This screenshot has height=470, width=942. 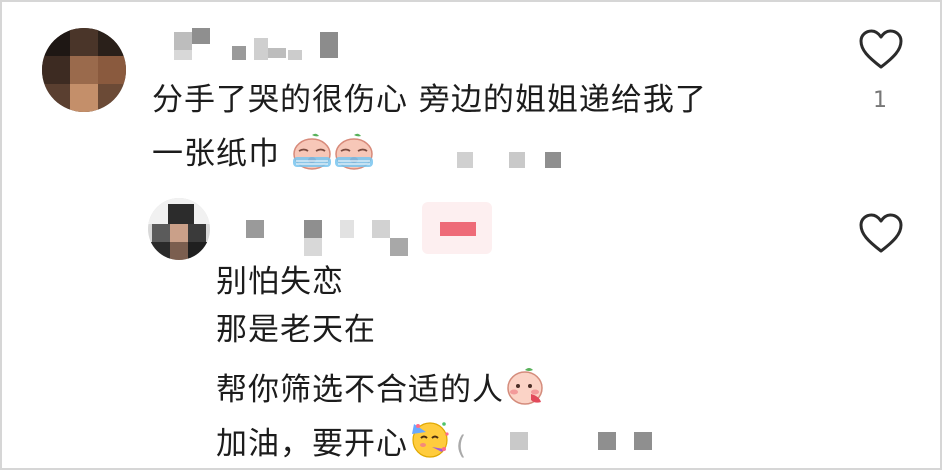 I want to click on reply-text: 加油，要开心, so click(x=312, y=444).